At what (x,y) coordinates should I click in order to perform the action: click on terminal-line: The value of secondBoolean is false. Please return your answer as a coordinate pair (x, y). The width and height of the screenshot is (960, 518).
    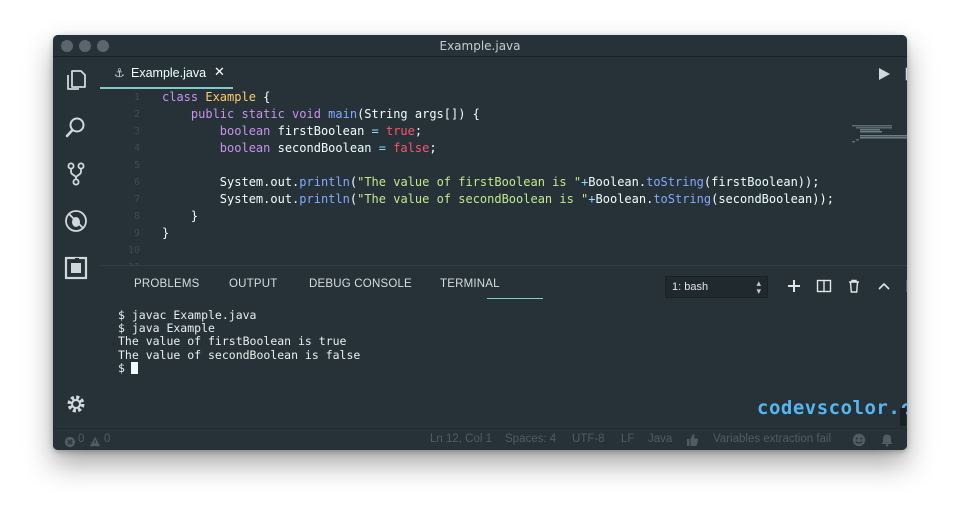
    Looking at the image, I should click on (239, 354).